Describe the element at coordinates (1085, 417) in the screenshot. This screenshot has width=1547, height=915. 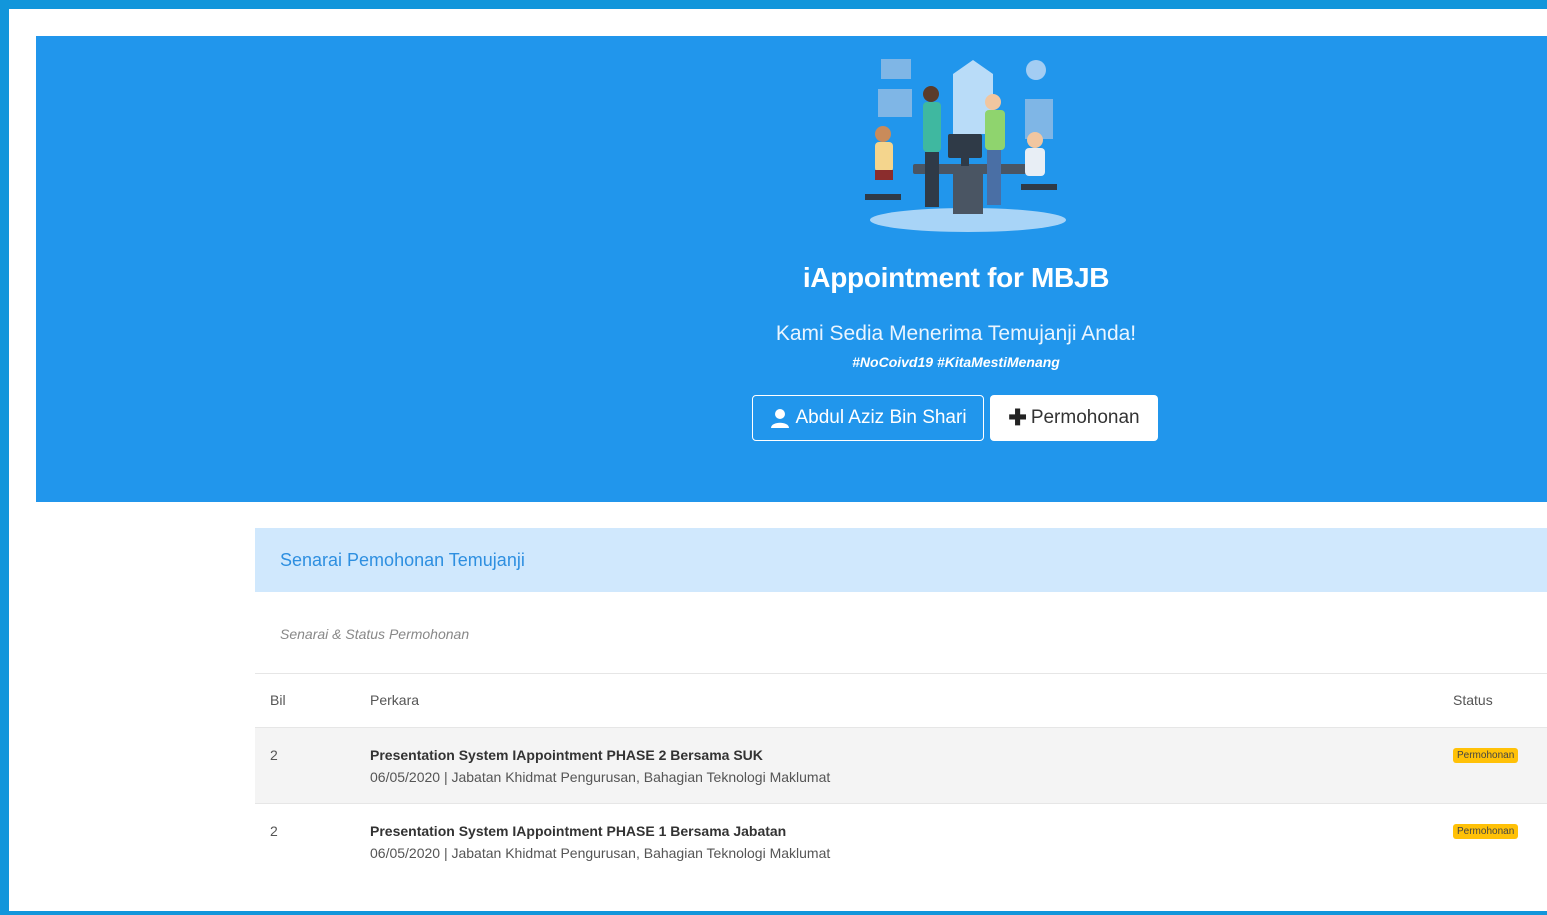
I see `new-application-label: Permohonan` at that location.